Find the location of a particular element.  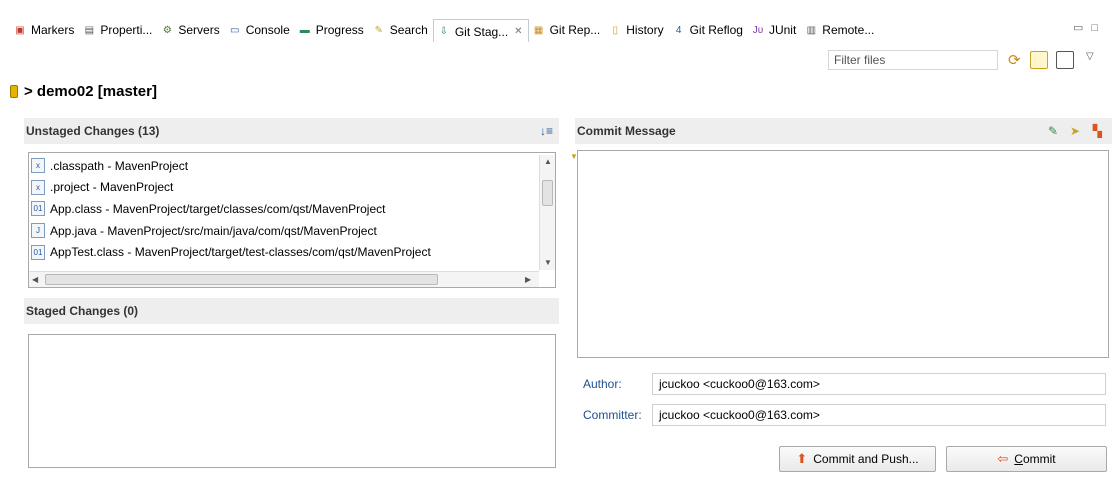

scroll-left-icon: ◀ is located at coordinates (35, 279).